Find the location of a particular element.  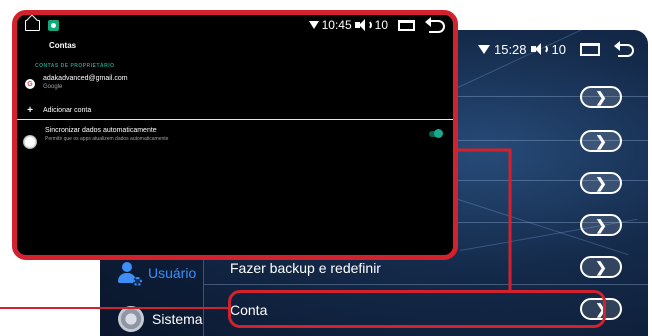

add-account-label: Adicionar conta is located at coordinates (67, 110).